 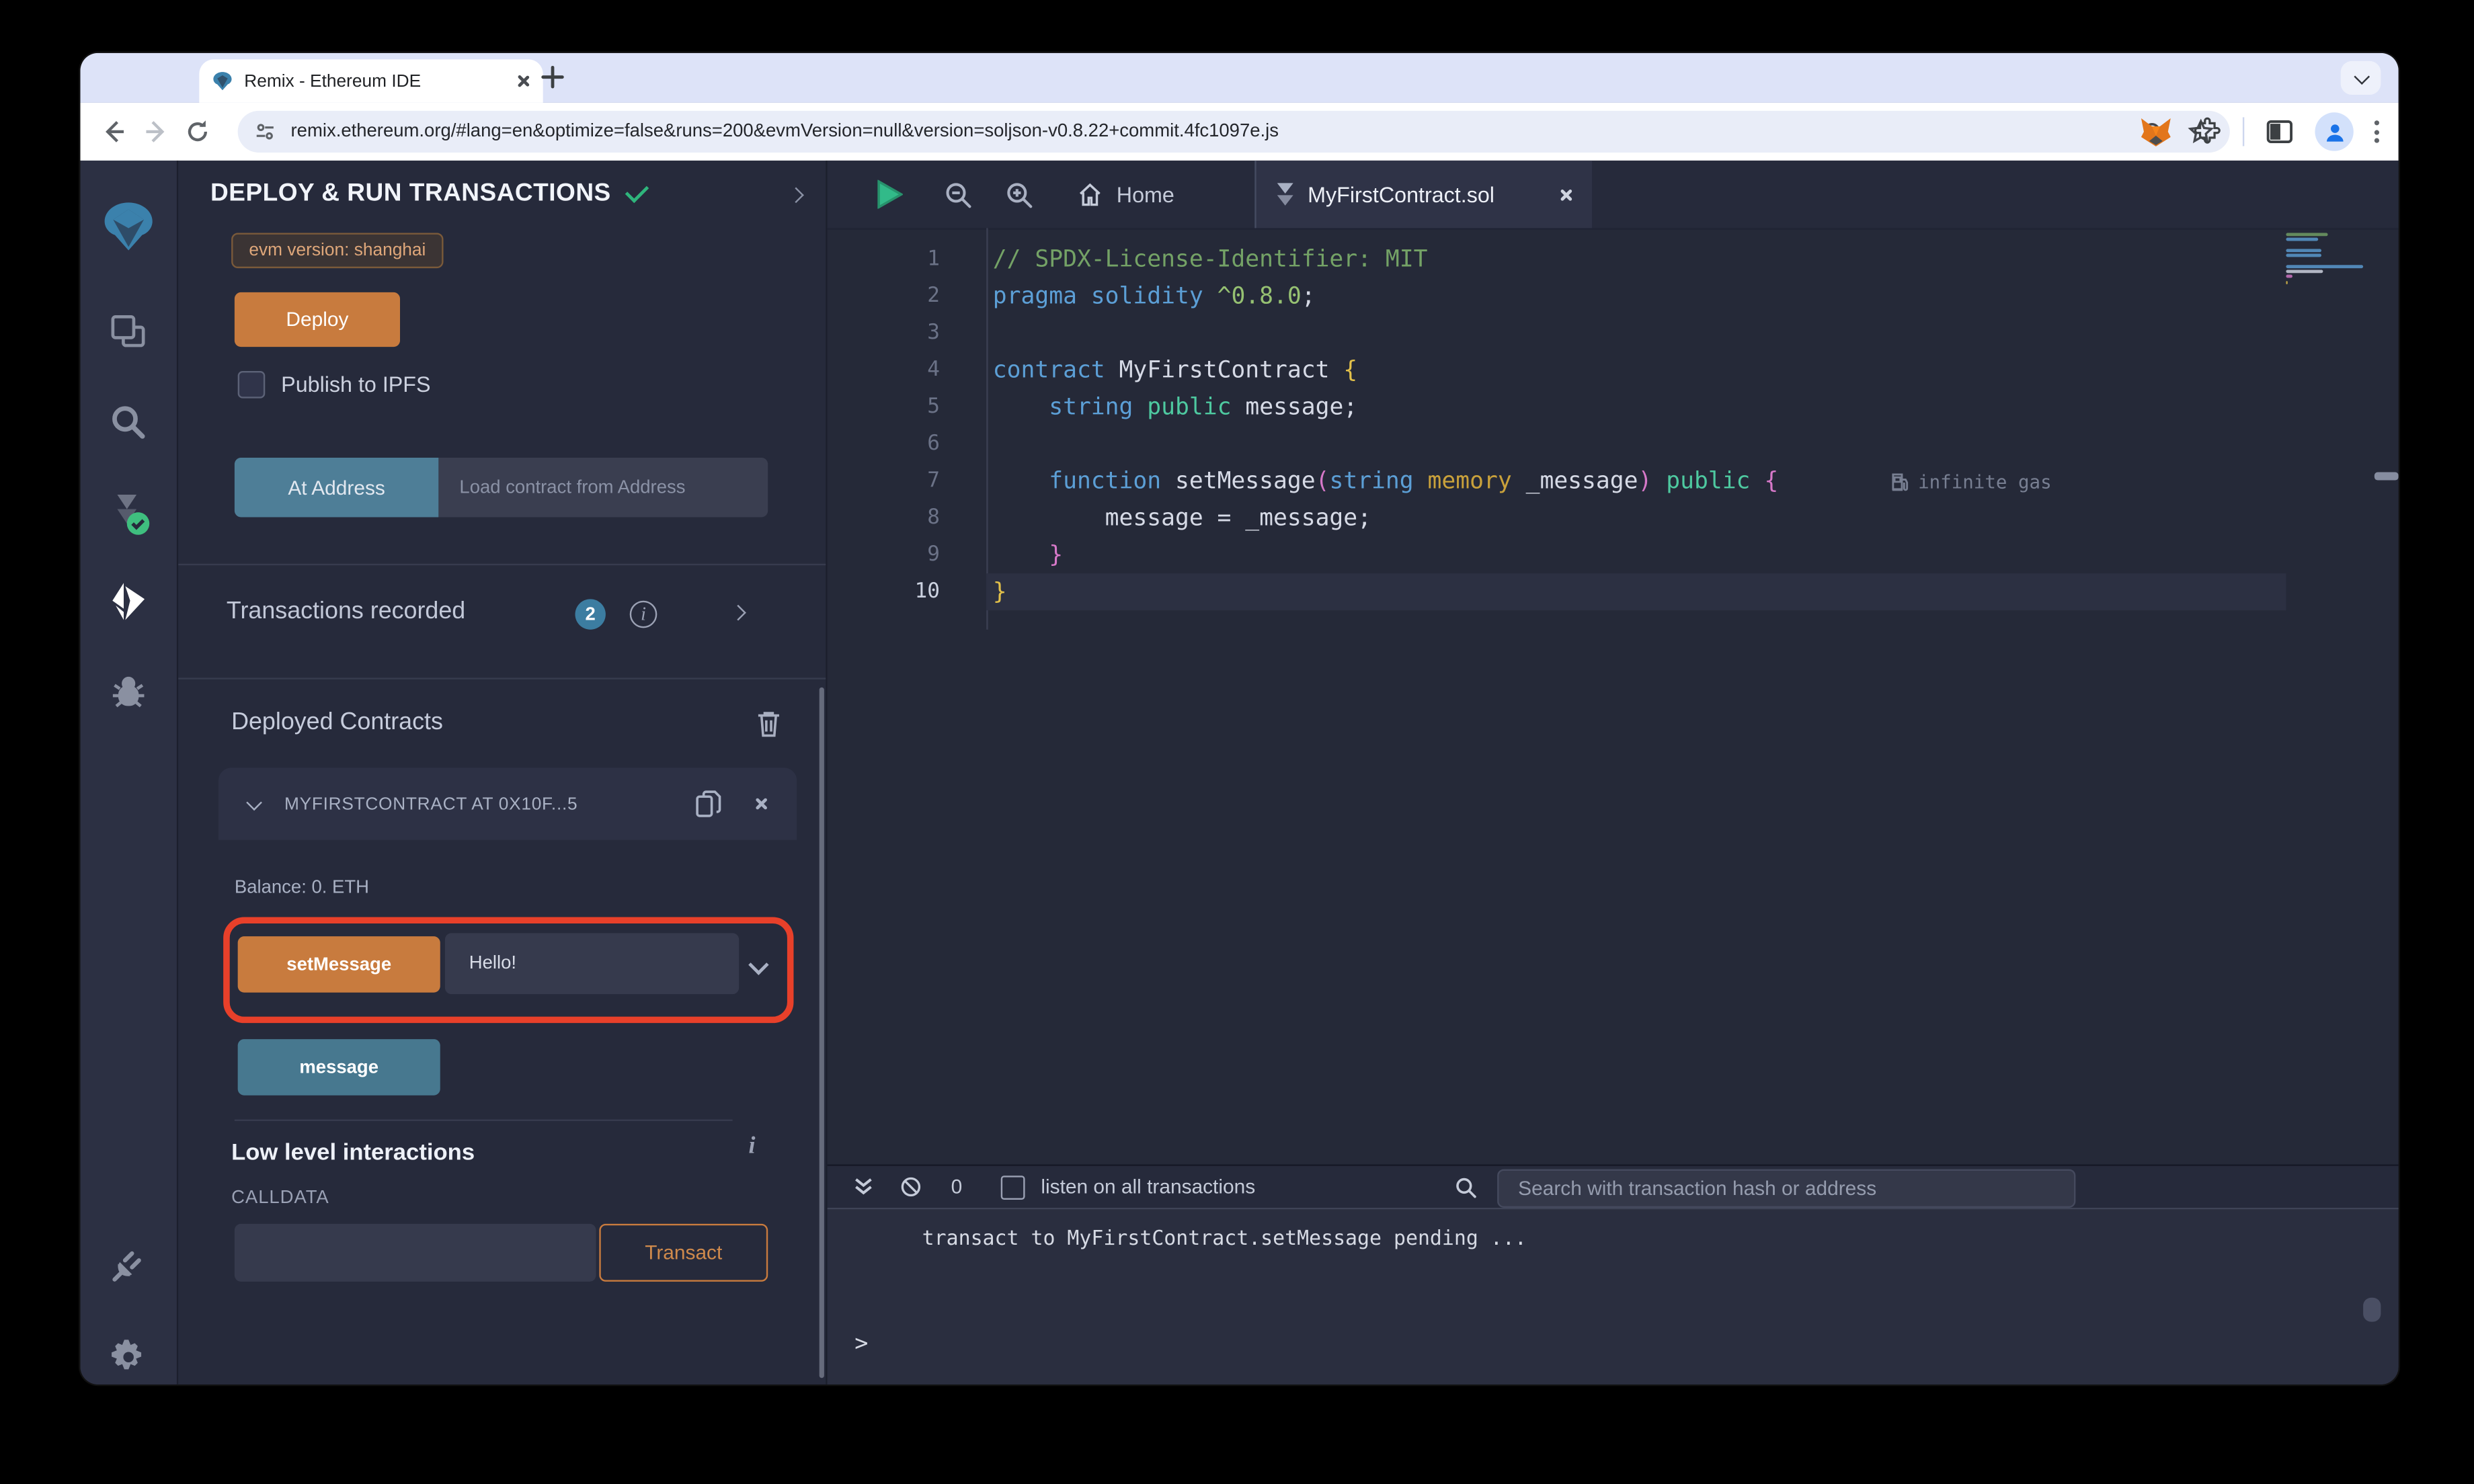 I want to click on extensions-icon, so click(x=2207, y=131).